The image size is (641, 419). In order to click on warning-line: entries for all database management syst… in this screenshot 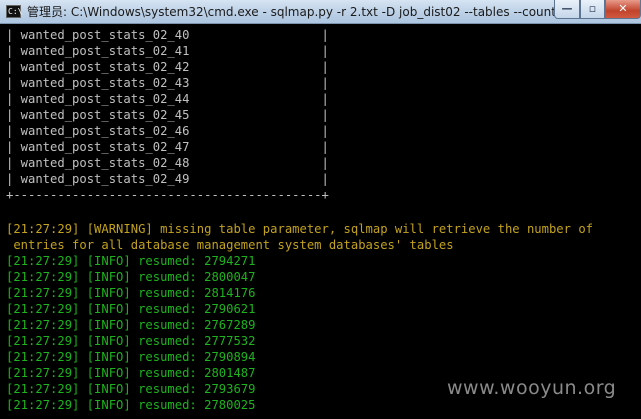, I will do `click(230, 245)`.